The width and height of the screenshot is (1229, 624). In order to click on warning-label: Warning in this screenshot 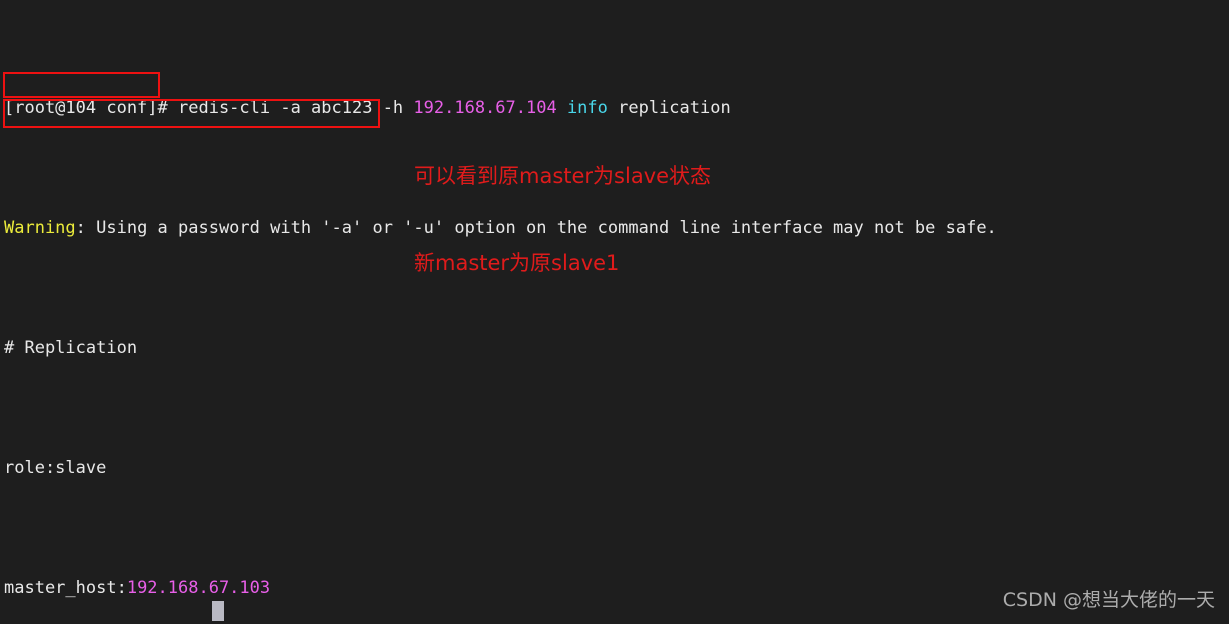, I will do `click(40, 228)`.